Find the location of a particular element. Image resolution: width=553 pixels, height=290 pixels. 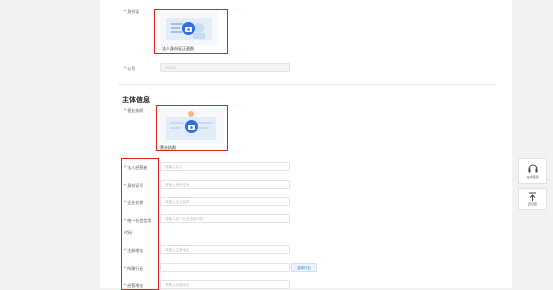

online-service-button: 在线客服 is located at coordinates (532, 171).